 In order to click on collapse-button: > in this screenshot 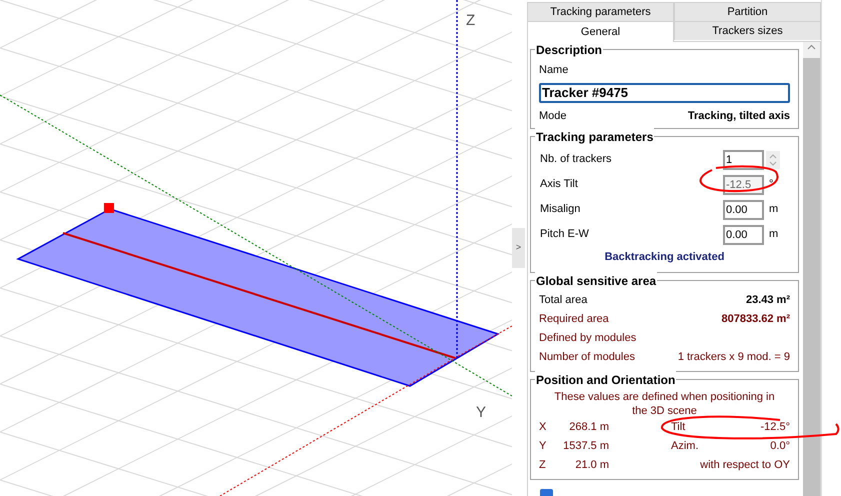, I will do `click(518, 248)`.